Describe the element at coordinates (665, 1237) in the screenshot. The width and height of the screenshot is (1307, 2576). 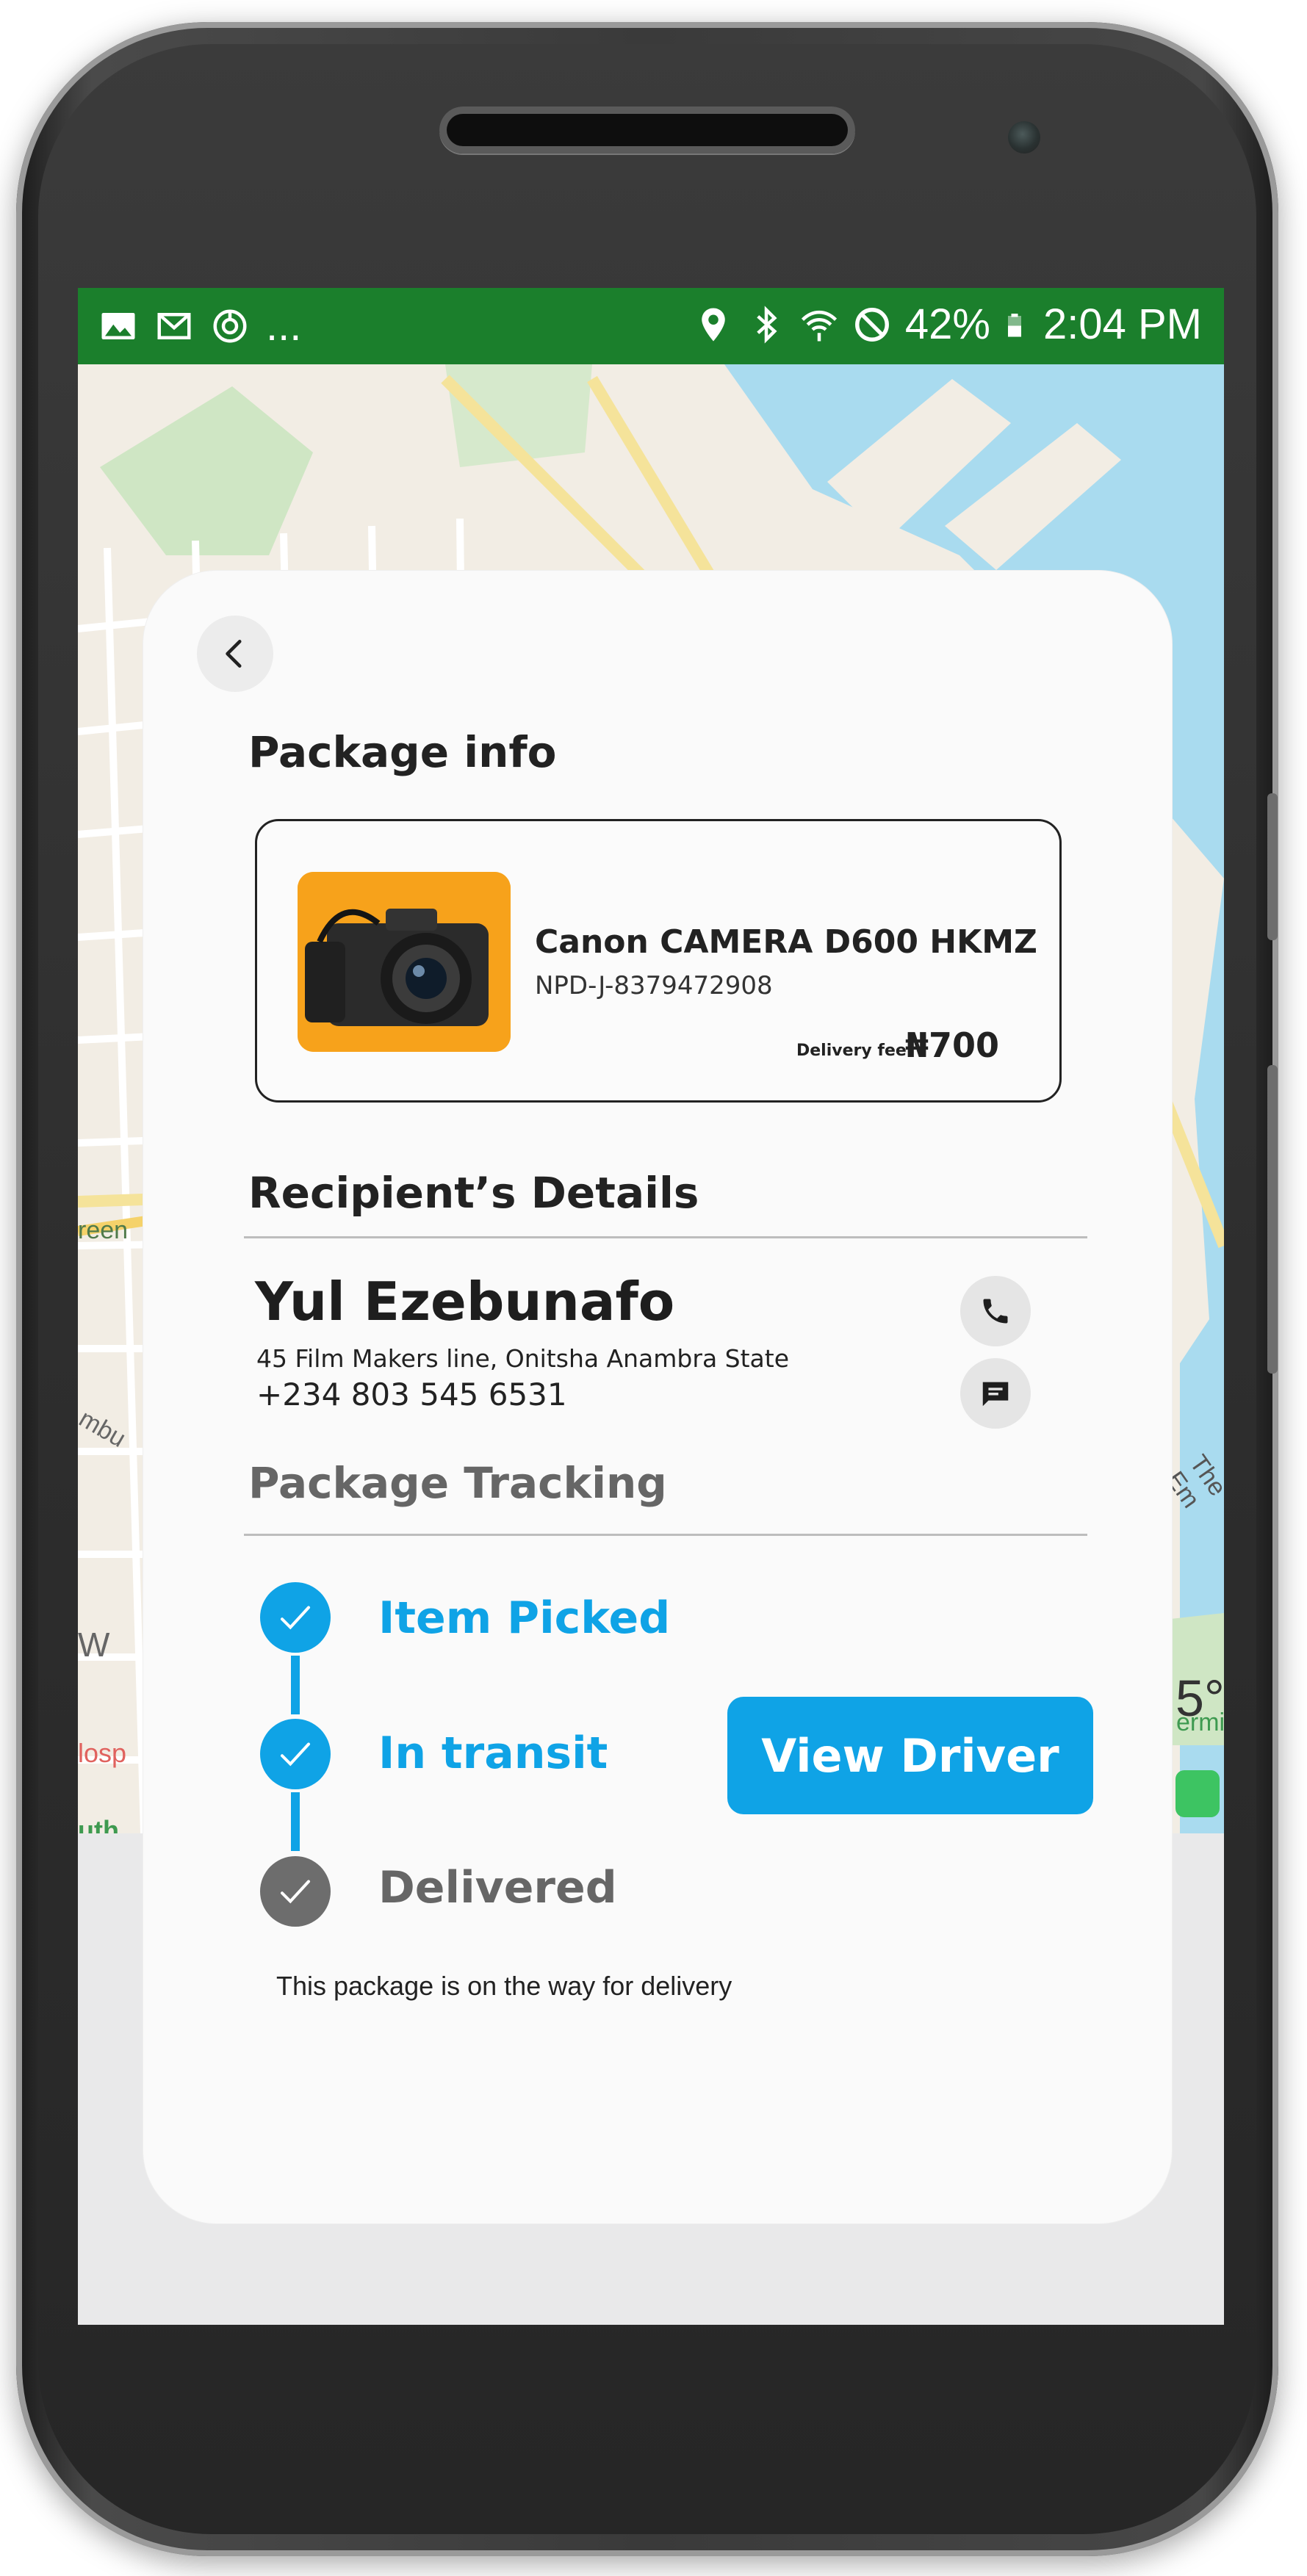
I see `recipient-divider` at that location.